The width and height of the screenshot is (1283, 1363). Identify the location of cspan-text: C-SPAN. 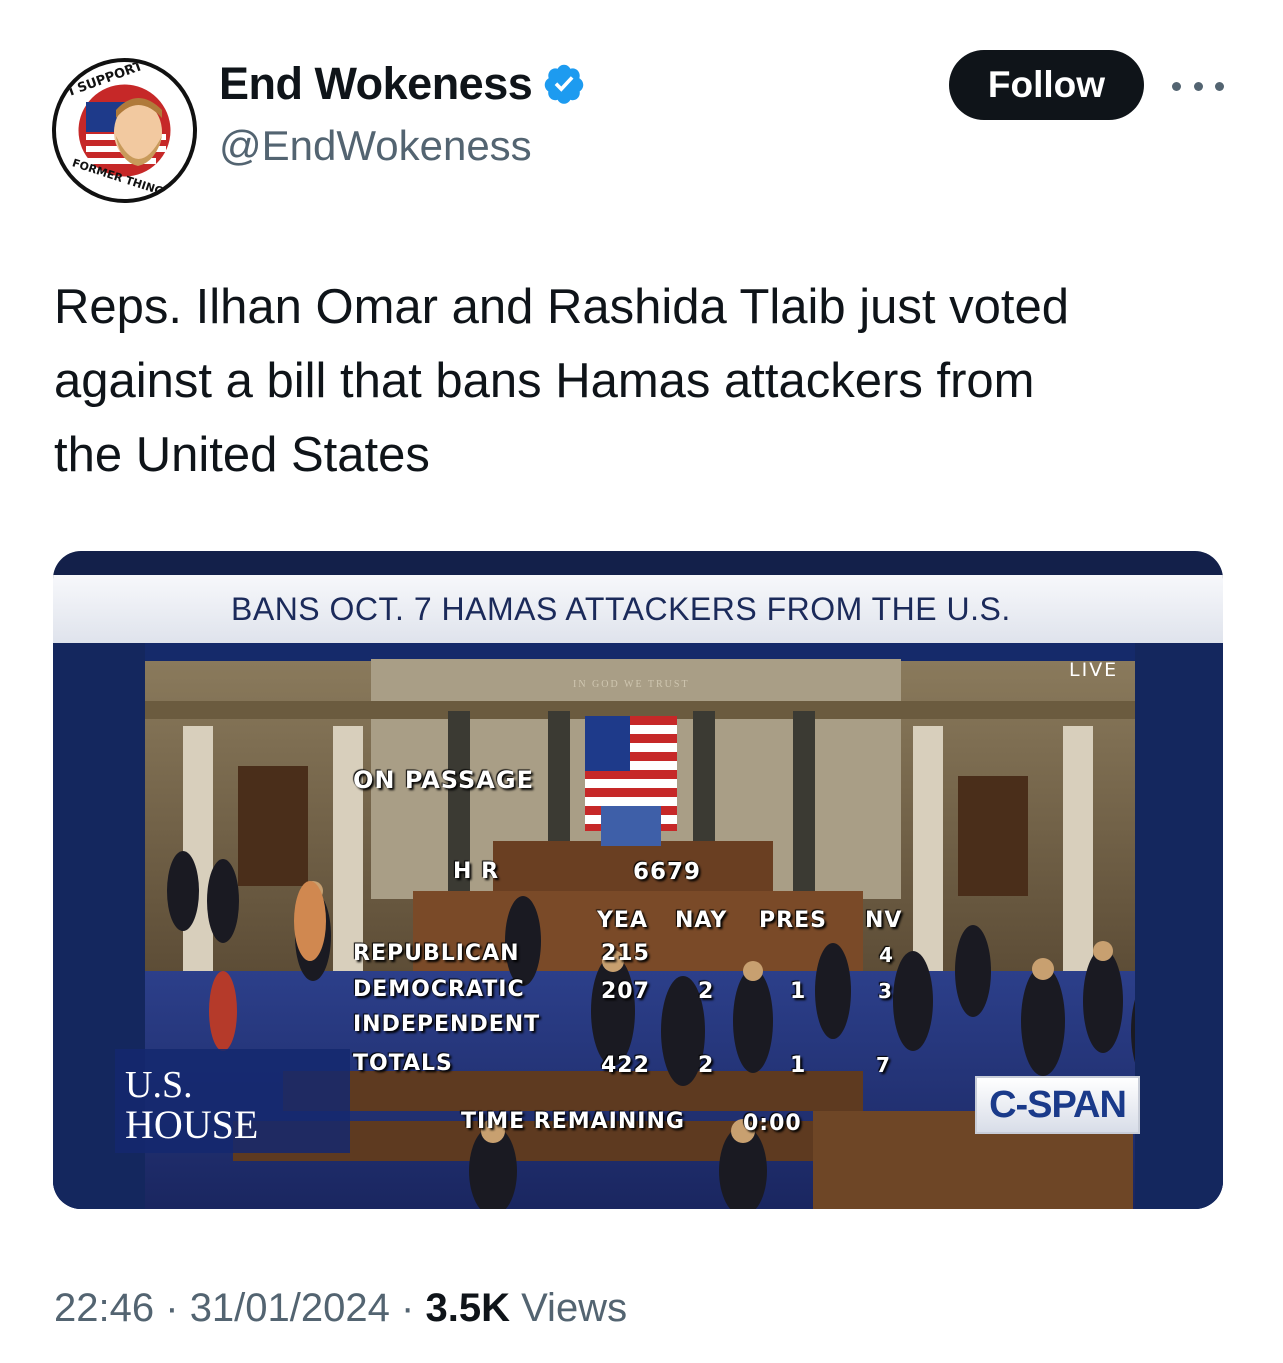
(1058, 1104).